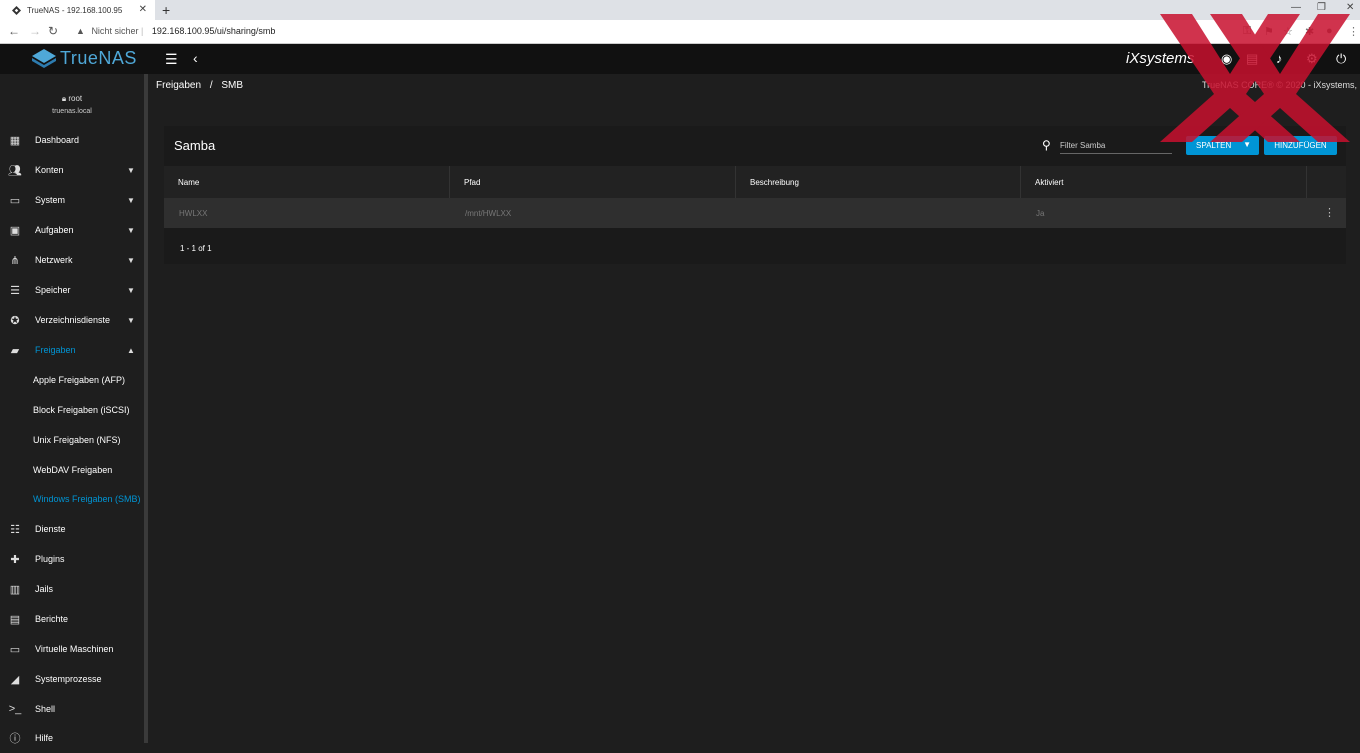  I want to click on cell-name: HWLXX, so click(193, 213).